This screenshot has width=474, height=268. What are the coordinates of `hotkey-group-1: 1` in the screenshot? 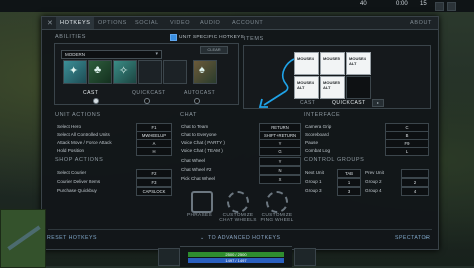 It's located at (349, 182).